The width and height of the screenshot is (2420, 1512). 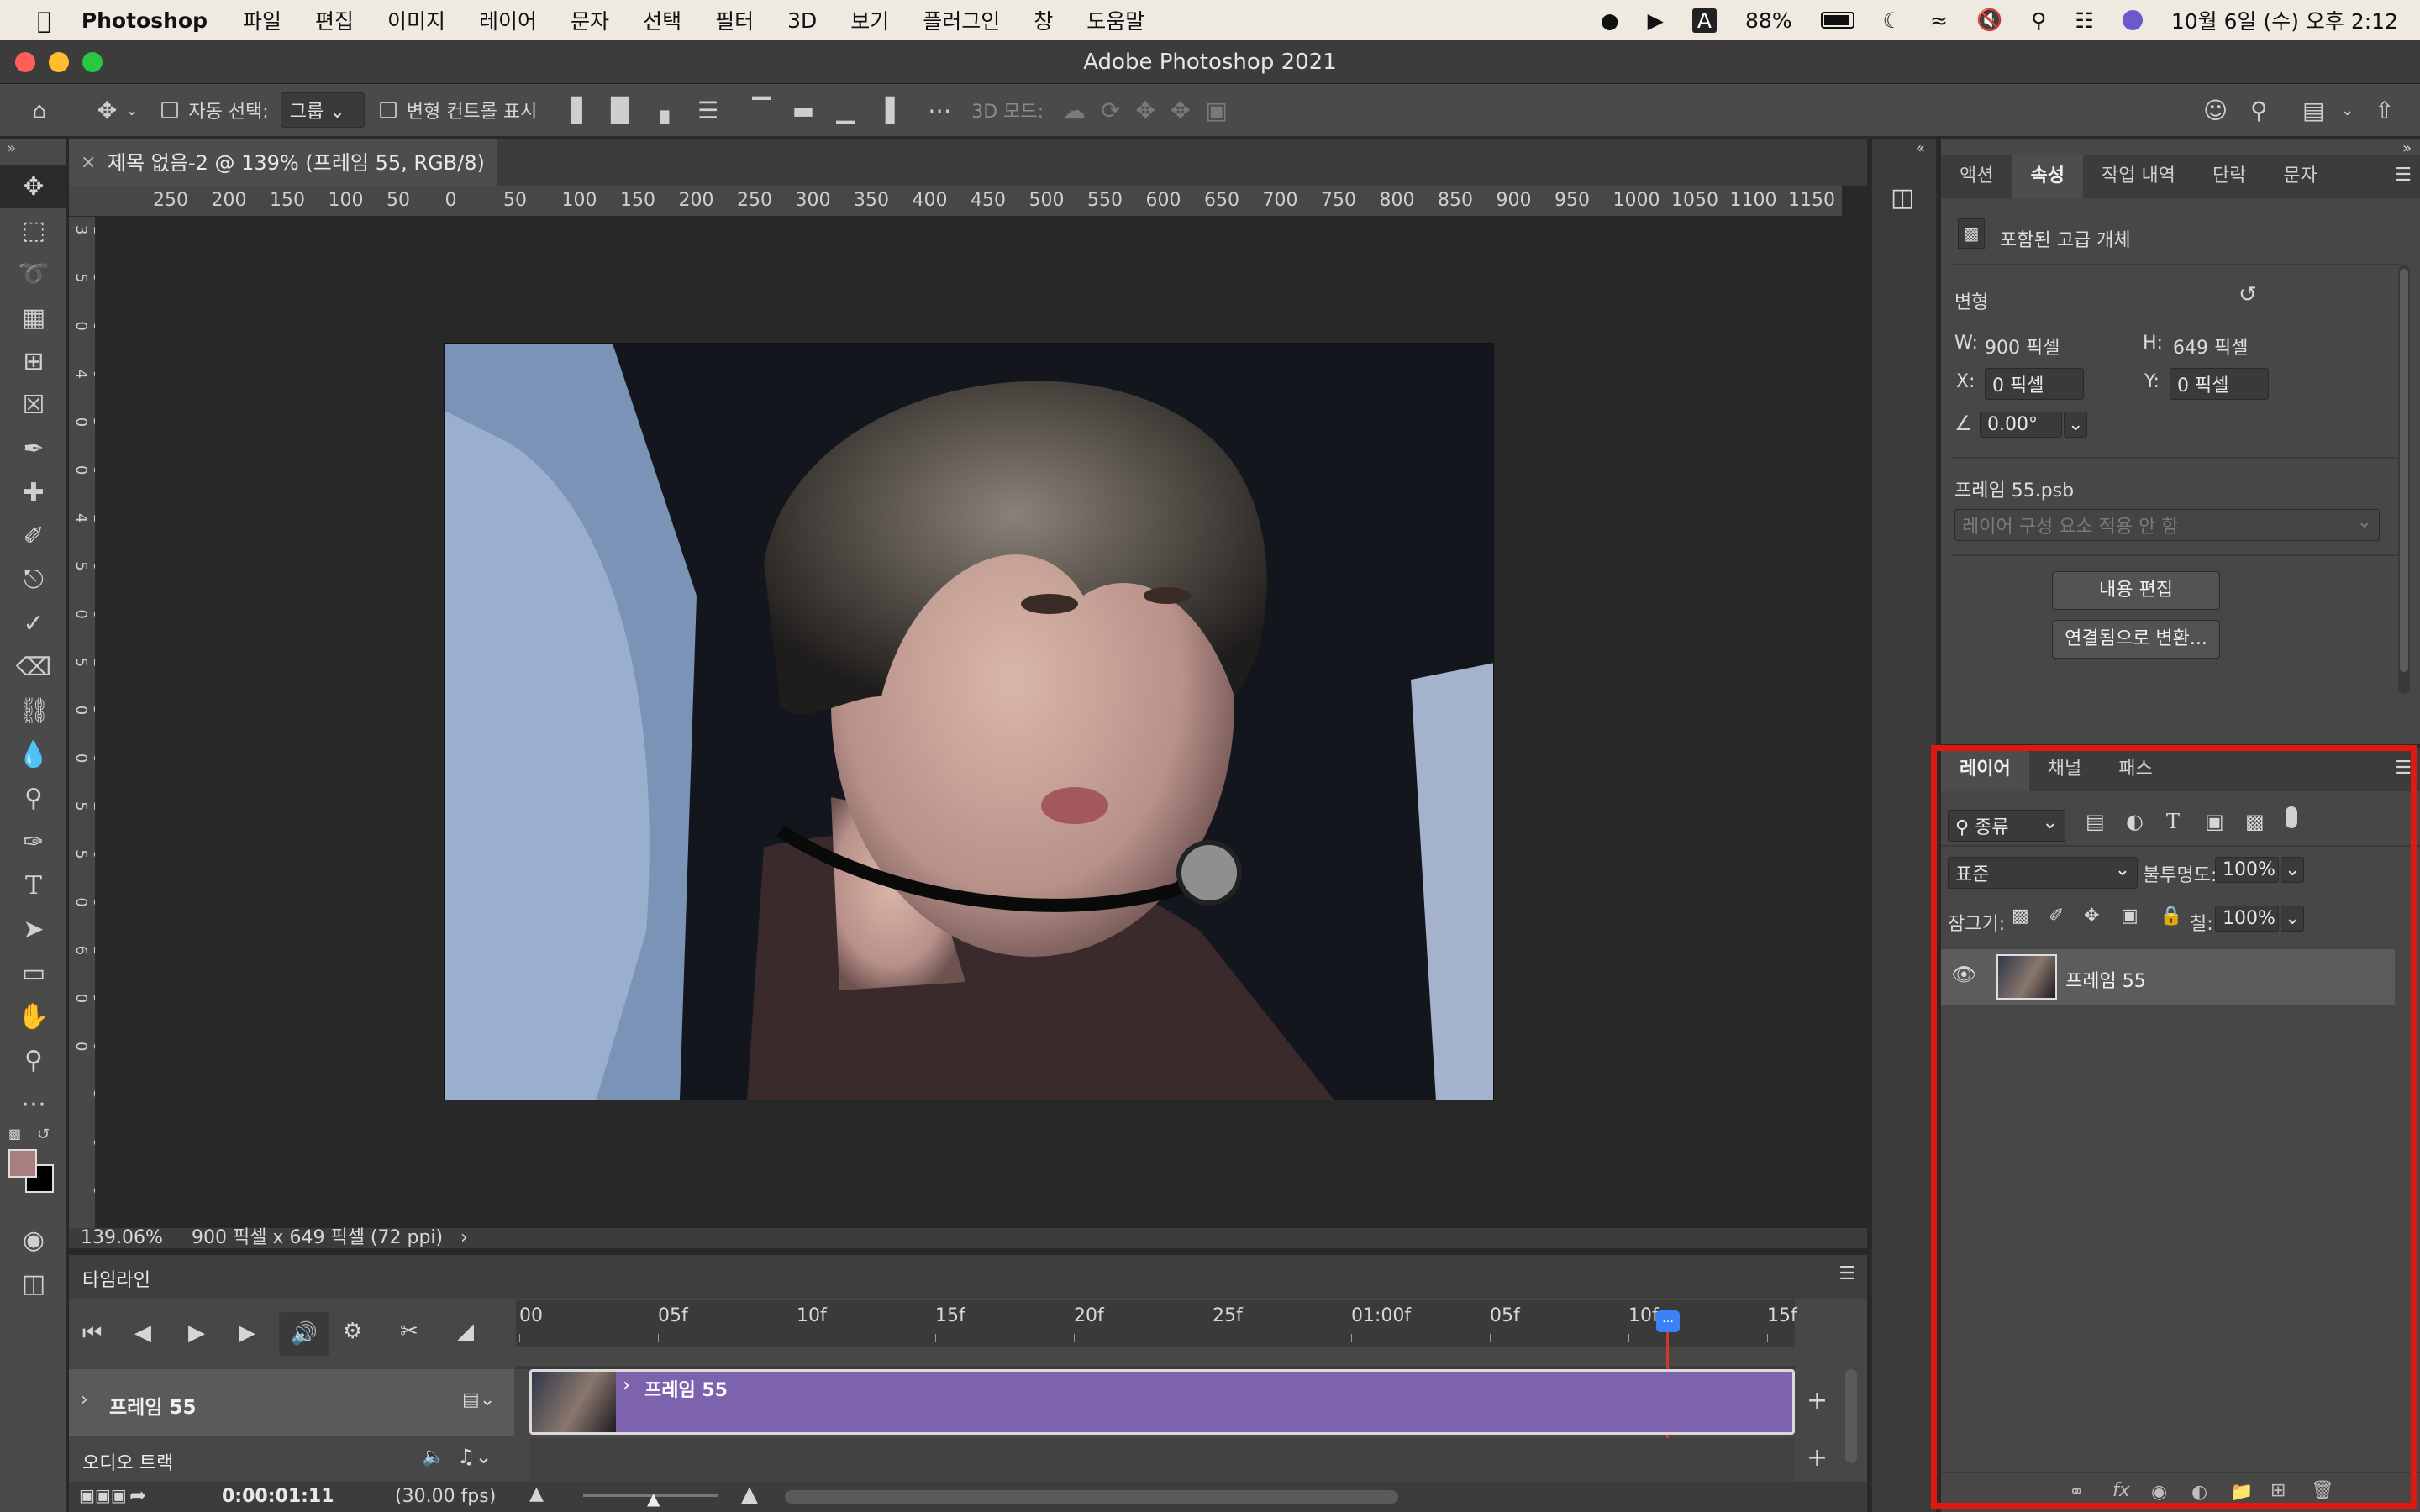 I want to click on libraries-panel-icon: ◫, so click(x=1903, y=198).